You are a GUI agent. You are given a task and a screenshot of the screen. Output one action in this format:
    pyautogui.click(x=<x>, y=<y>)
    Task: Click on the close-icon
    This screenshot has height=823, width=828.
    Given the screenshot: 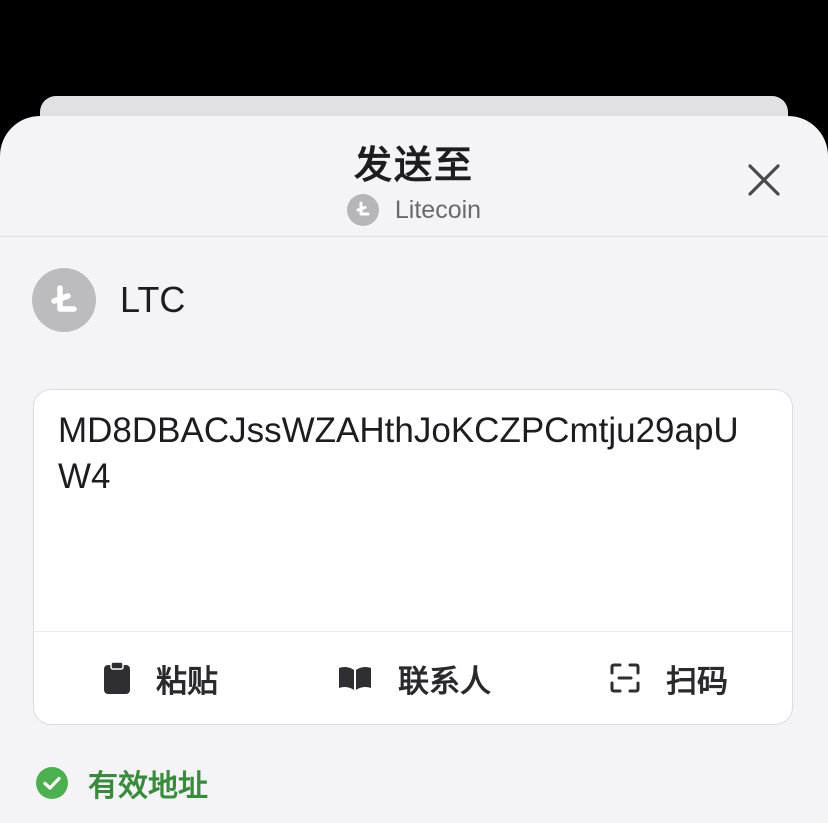 What is the action you would take?
    pyautogui.click(x=764, y=180)
    